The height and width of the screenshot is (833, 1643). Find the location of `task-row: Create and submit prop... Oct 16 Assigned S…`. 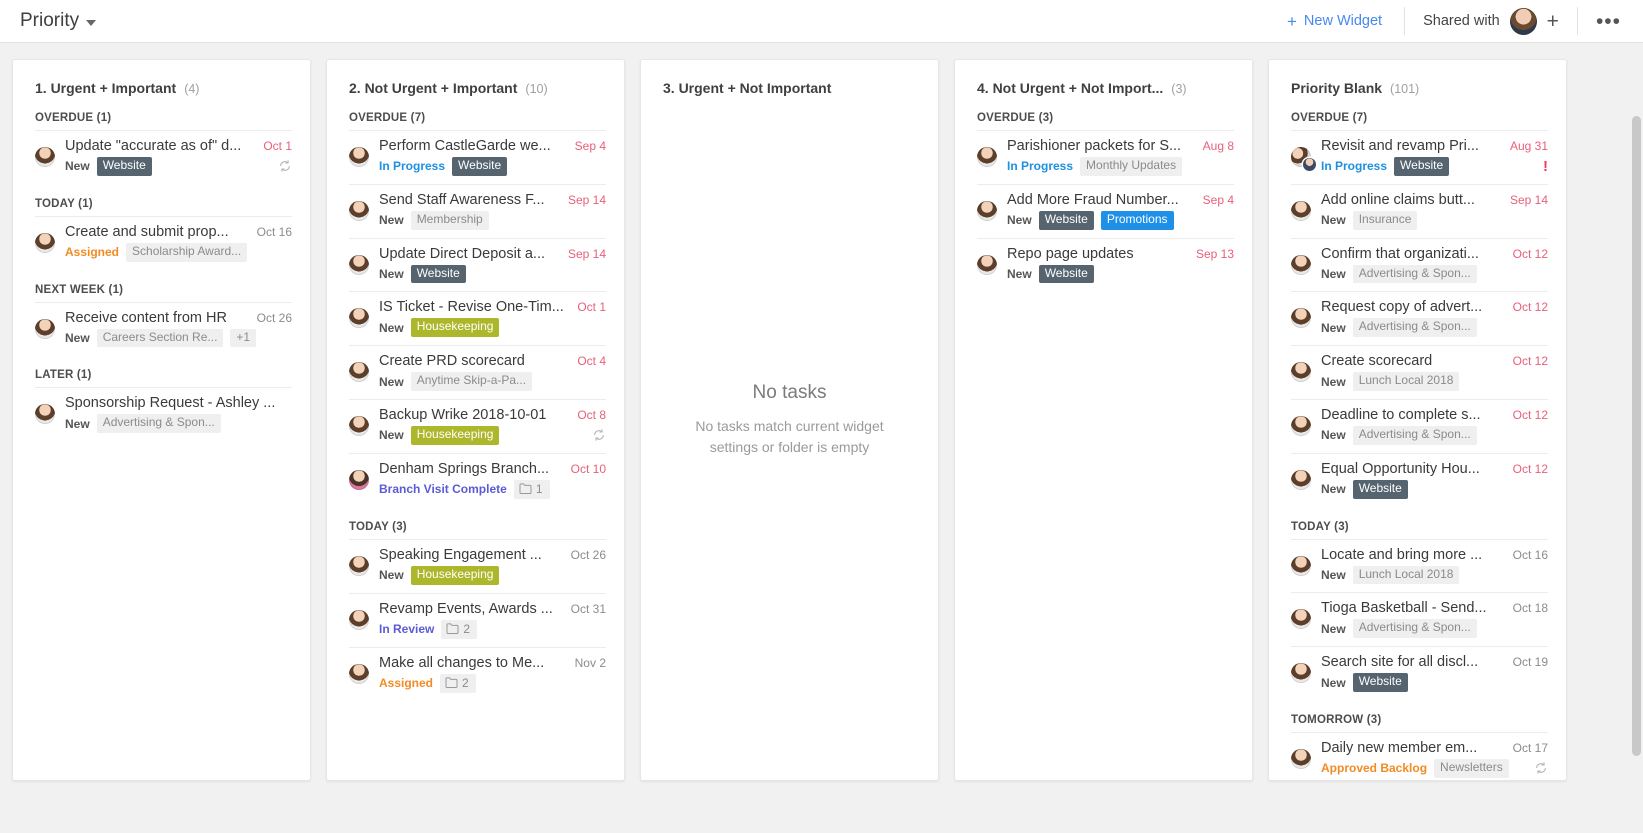

task-row: Create and submit prop... Oct 16 Assigned S… is located at coordinates (163, 242).